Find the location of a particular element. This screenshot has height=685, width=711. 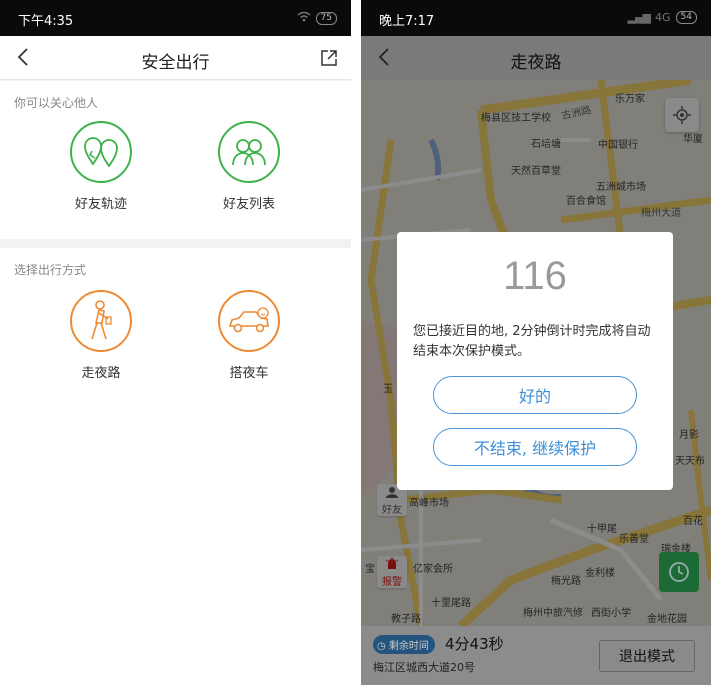

remain-time: 4分43秒 is located at coordinates (474, 644).